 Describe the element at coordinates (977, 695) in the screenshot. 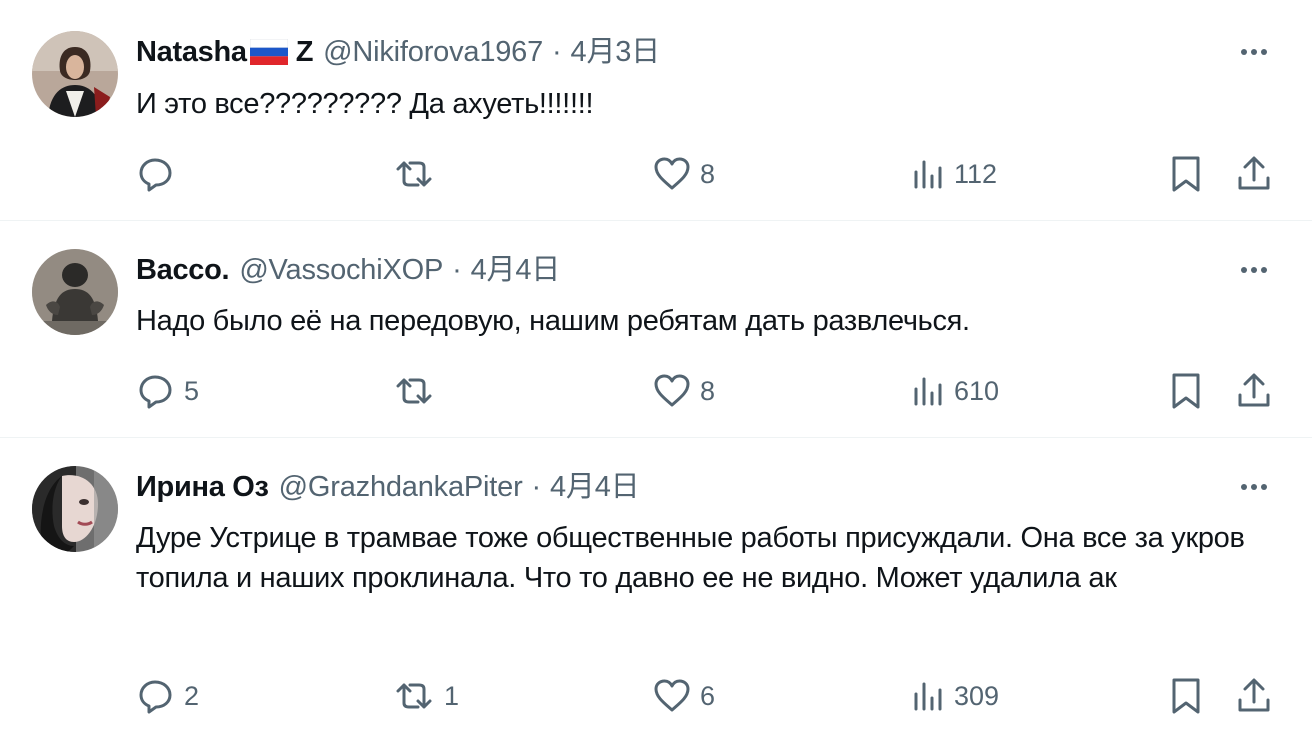

I see `views-count: 309` at that location.